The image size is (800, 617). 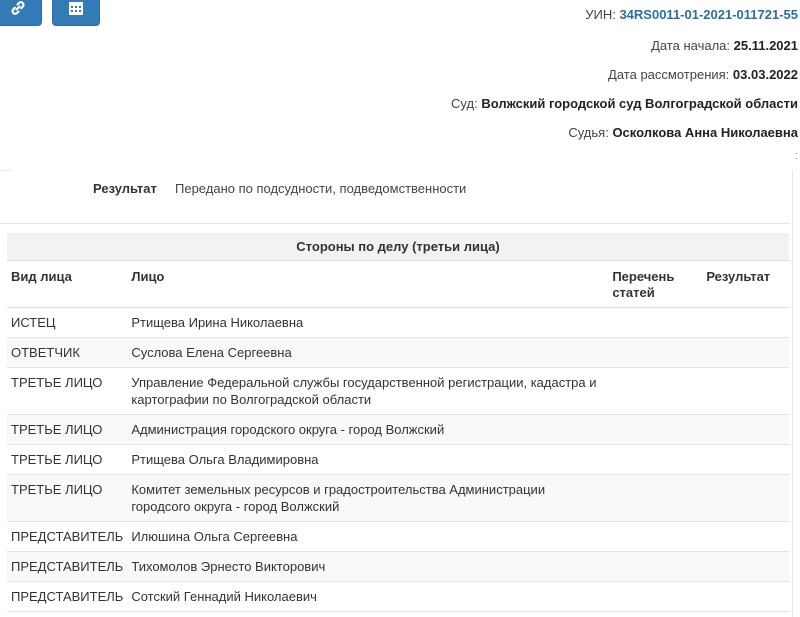 I want to click on uin-label: УИН:, so click(x=600, y=14).